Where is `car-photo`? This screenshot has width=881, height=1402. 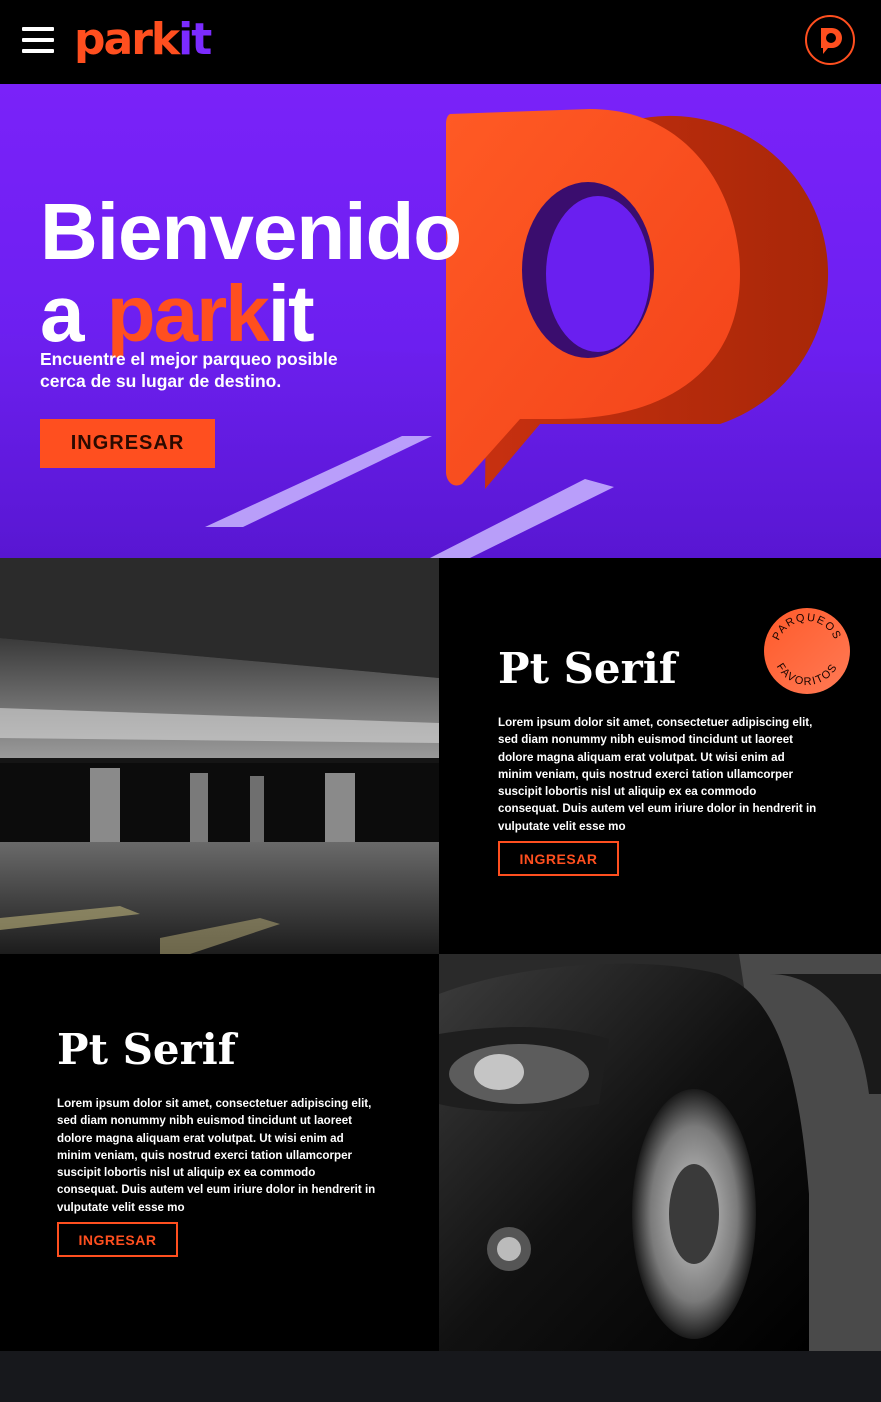 car-photo is located at coordinates (660, 1152).